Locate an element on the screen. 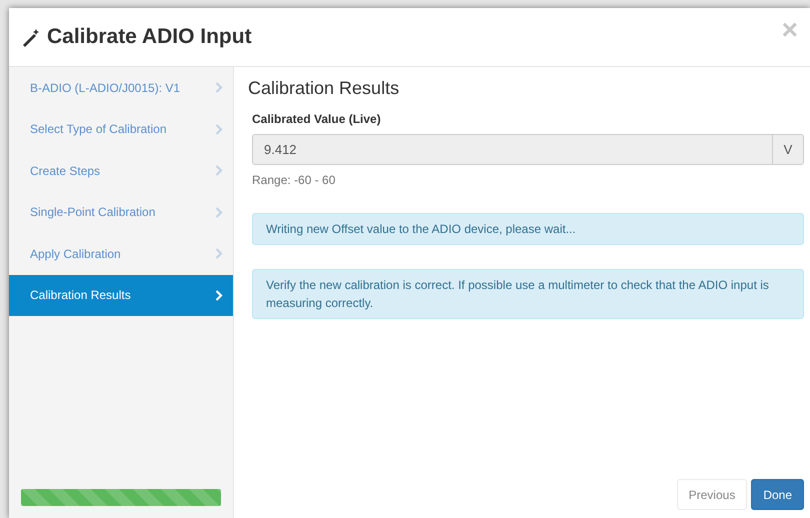 The width and height of the screenshot is (810, 518). close-button: × is located at coordinates (790, 30).